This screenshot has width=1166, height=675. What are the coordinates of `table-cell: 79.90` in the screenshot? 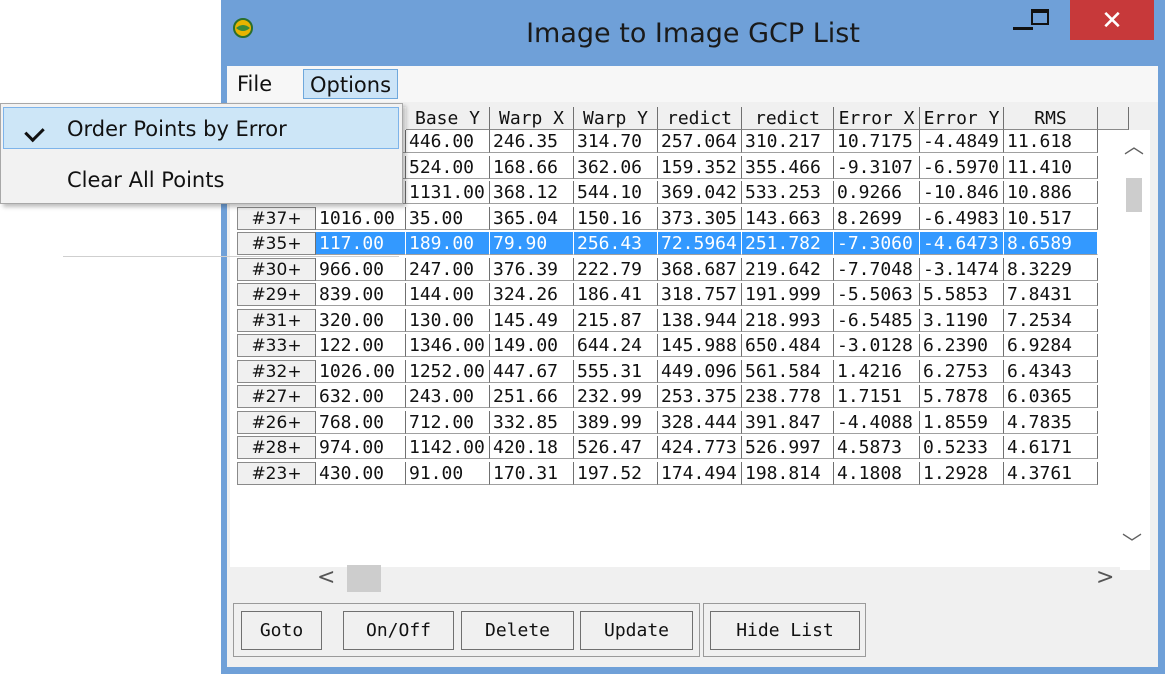 It's located at (532, 243).